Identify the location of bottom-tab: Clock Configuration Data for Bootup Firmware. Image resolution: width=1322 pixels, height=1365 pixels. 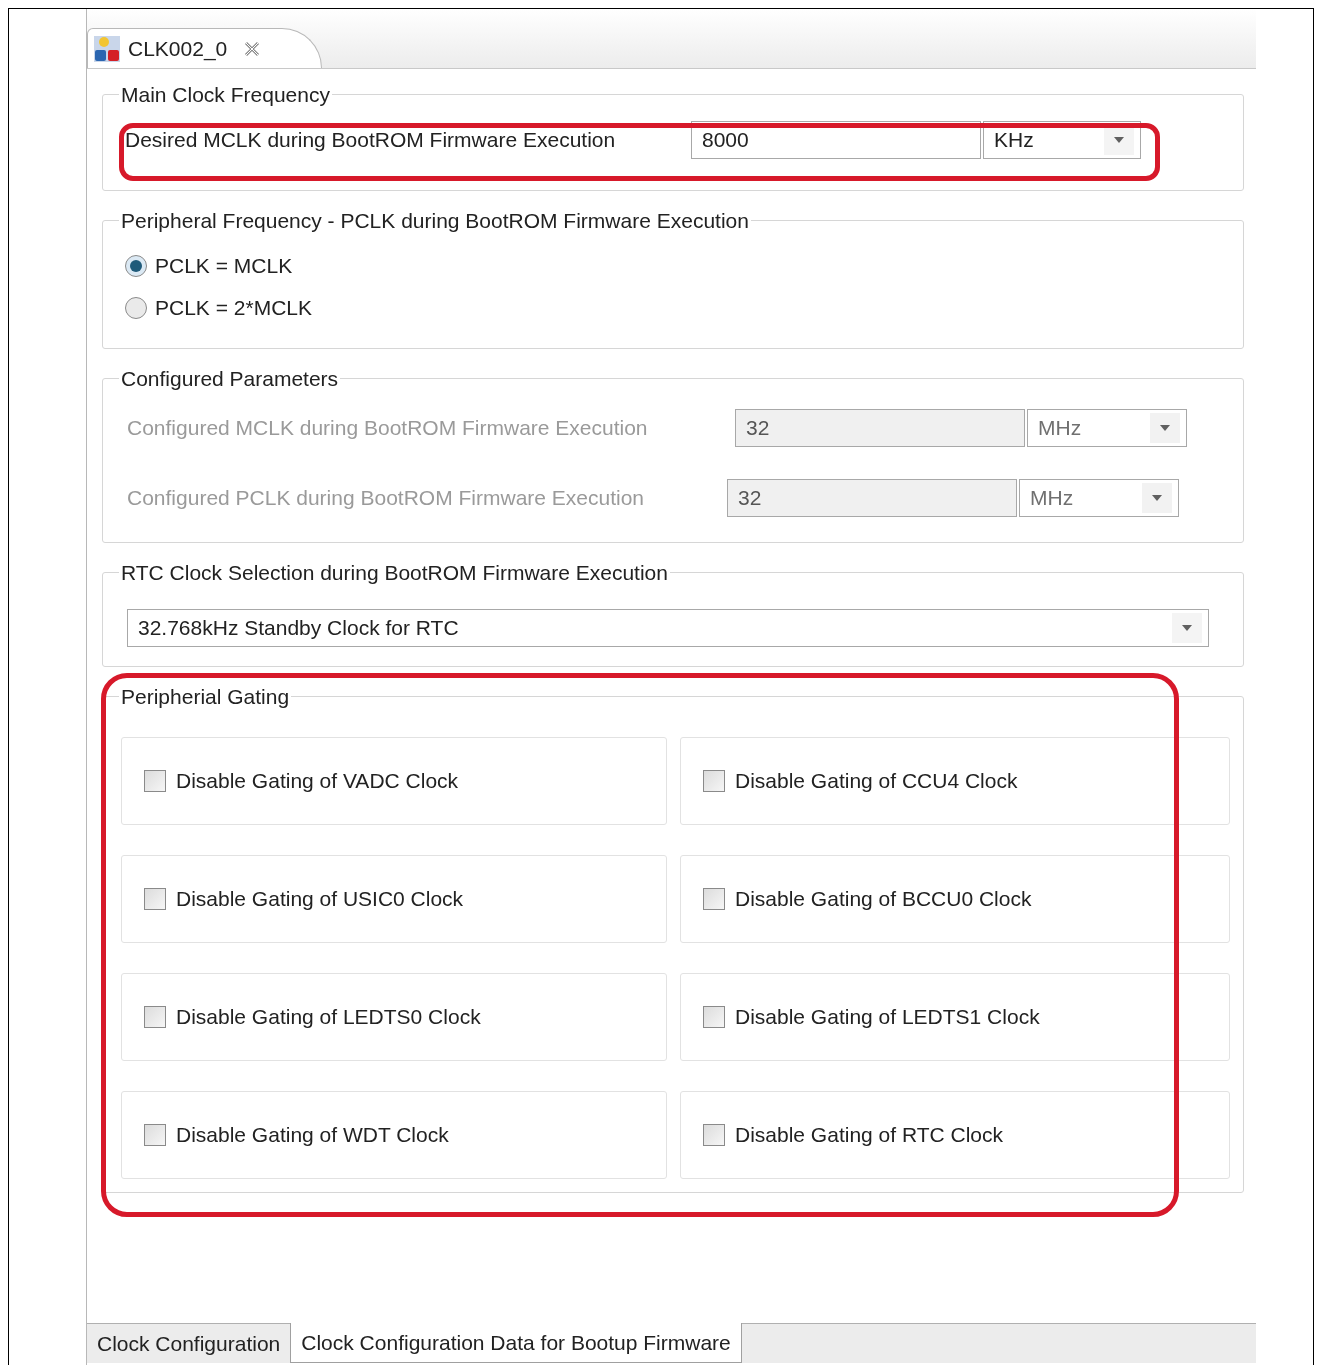
(516, 1343).